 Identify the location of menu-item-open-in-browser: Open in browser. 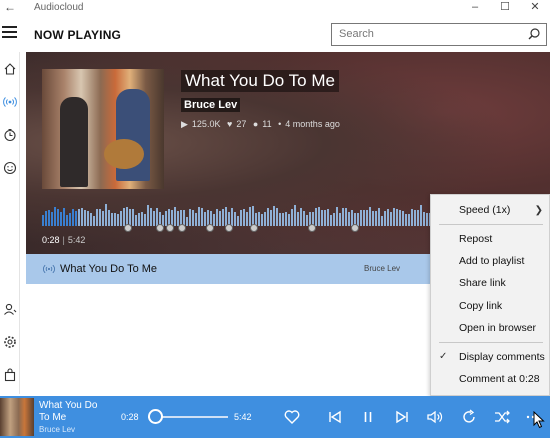
(497, 328).